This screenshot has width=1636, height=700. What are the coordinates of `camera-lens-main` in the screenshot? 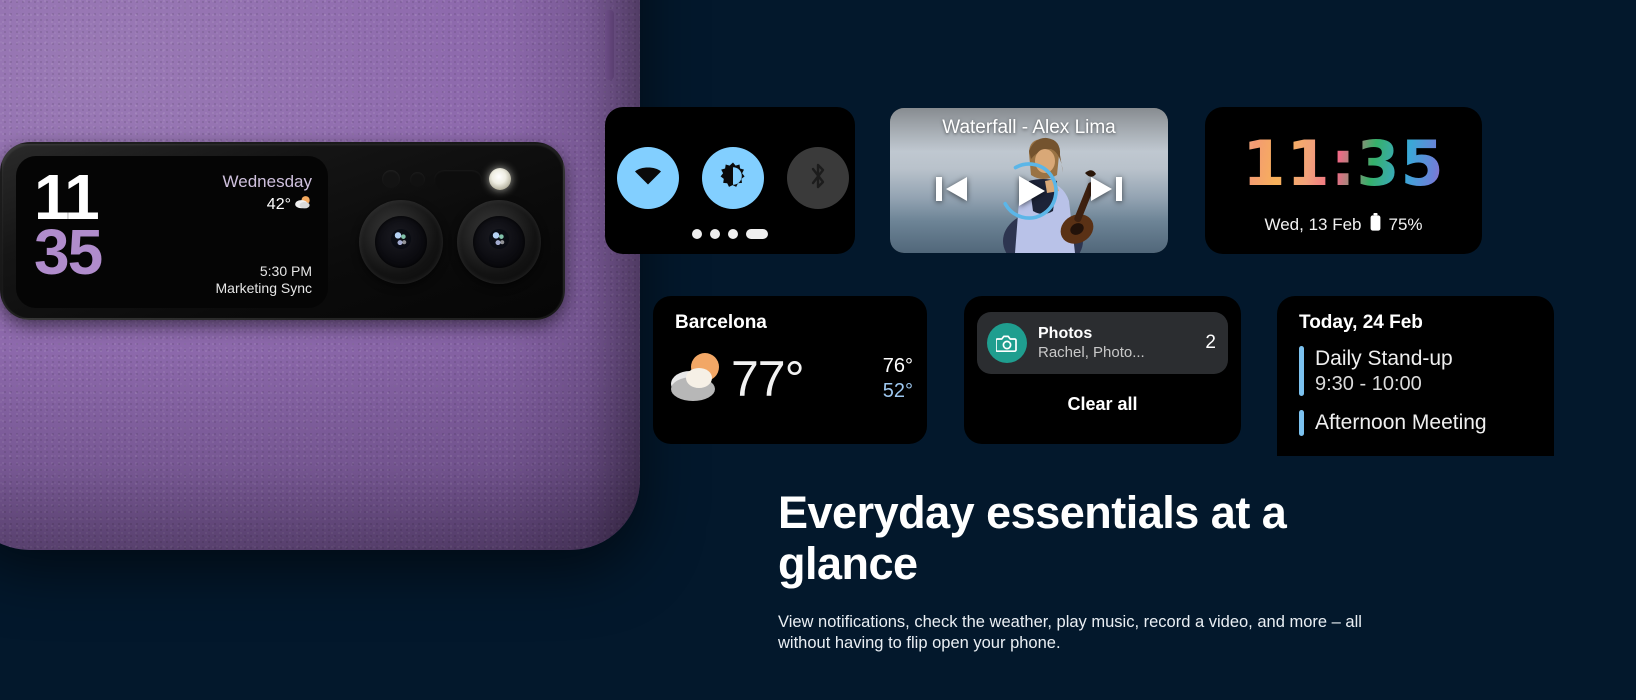 It's located at (401, 242).